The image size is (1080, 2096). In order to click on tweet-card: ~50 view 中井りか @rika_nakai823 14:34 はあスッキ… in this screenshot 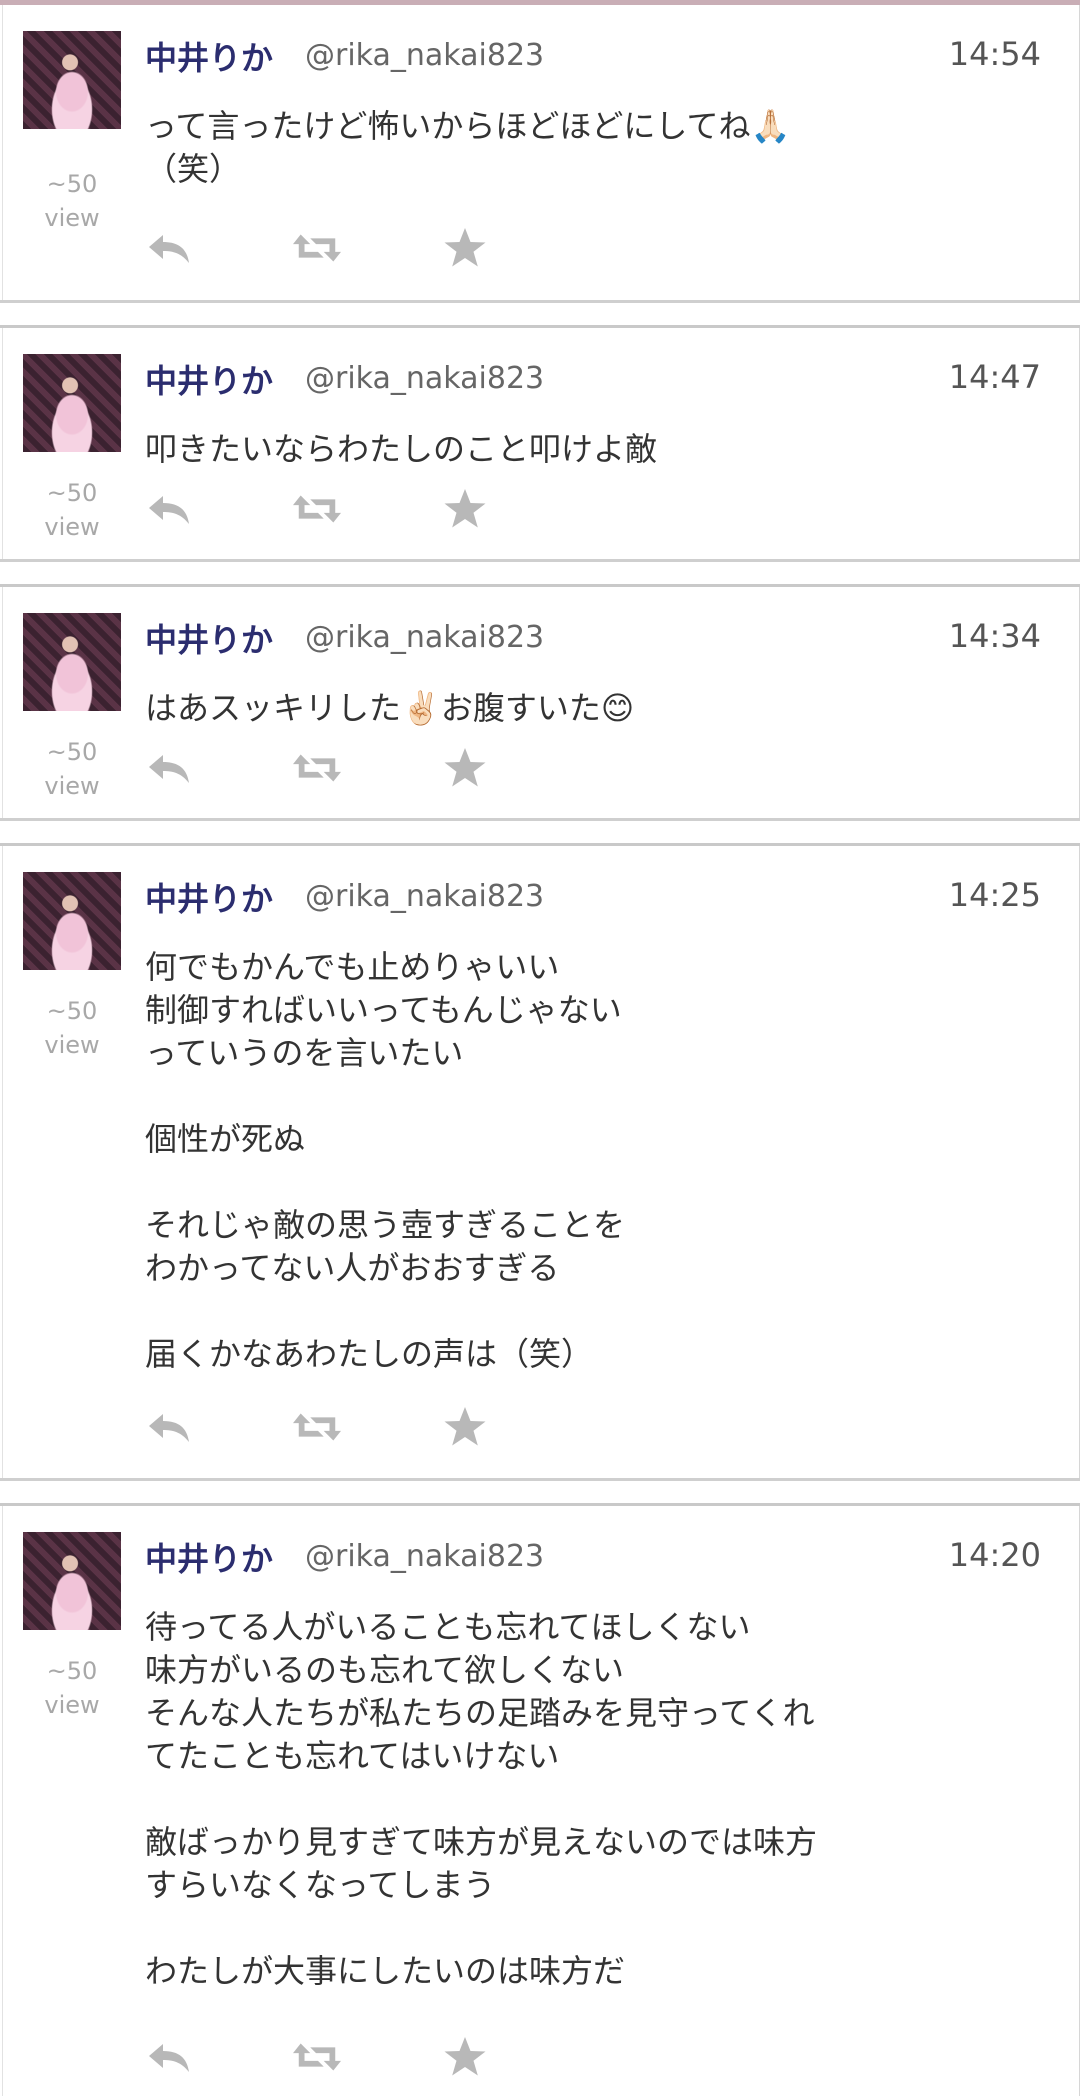, I will do `click(541, 702)`.